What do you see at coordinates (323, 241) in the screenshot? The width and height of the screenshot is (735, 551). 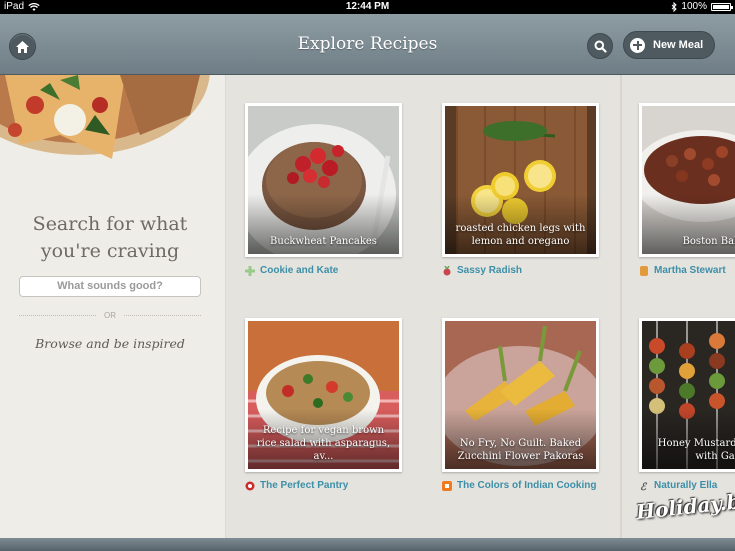 I see `recipe-caption: Buckwheat Pancakes` at bounding box center [323, 241].